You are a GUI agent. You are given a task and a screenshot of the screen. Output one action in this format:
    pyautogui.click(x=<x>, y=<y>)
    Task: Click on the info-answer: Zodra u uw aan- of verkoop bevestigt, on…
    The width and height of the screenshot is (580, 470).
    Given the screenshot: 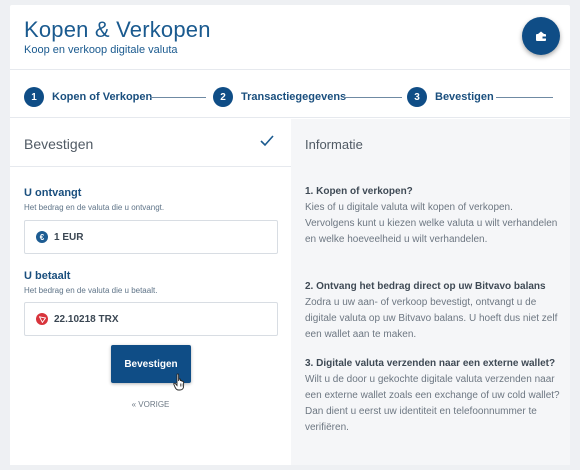 What is the action you would take?
    pyautogui.click(x=431, y=318)
    